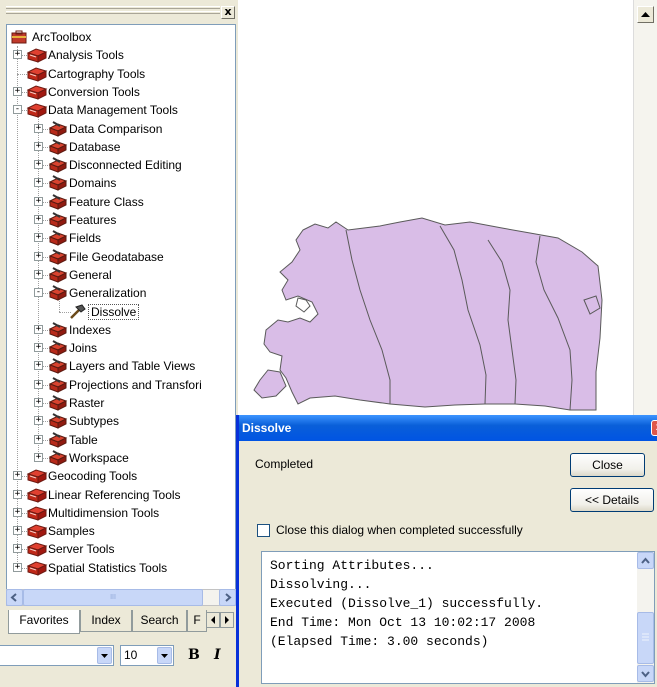  I want to click on tab-search: Search, so click(159, 621).